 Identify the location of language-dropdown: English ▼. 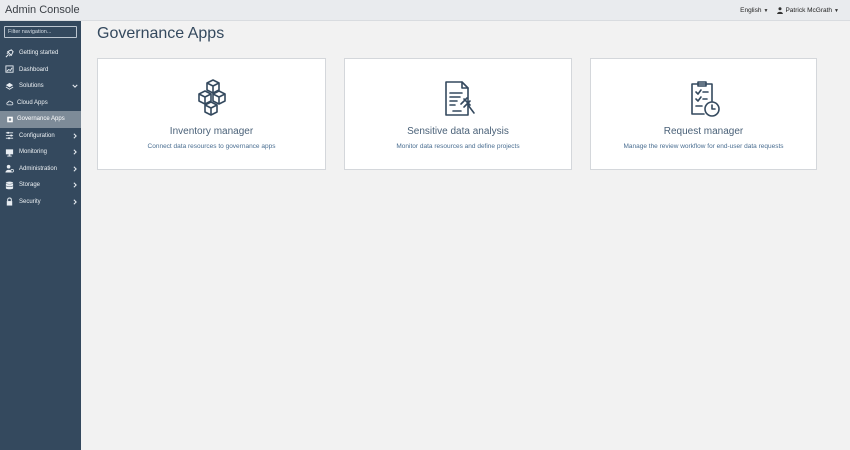
(754, 10).